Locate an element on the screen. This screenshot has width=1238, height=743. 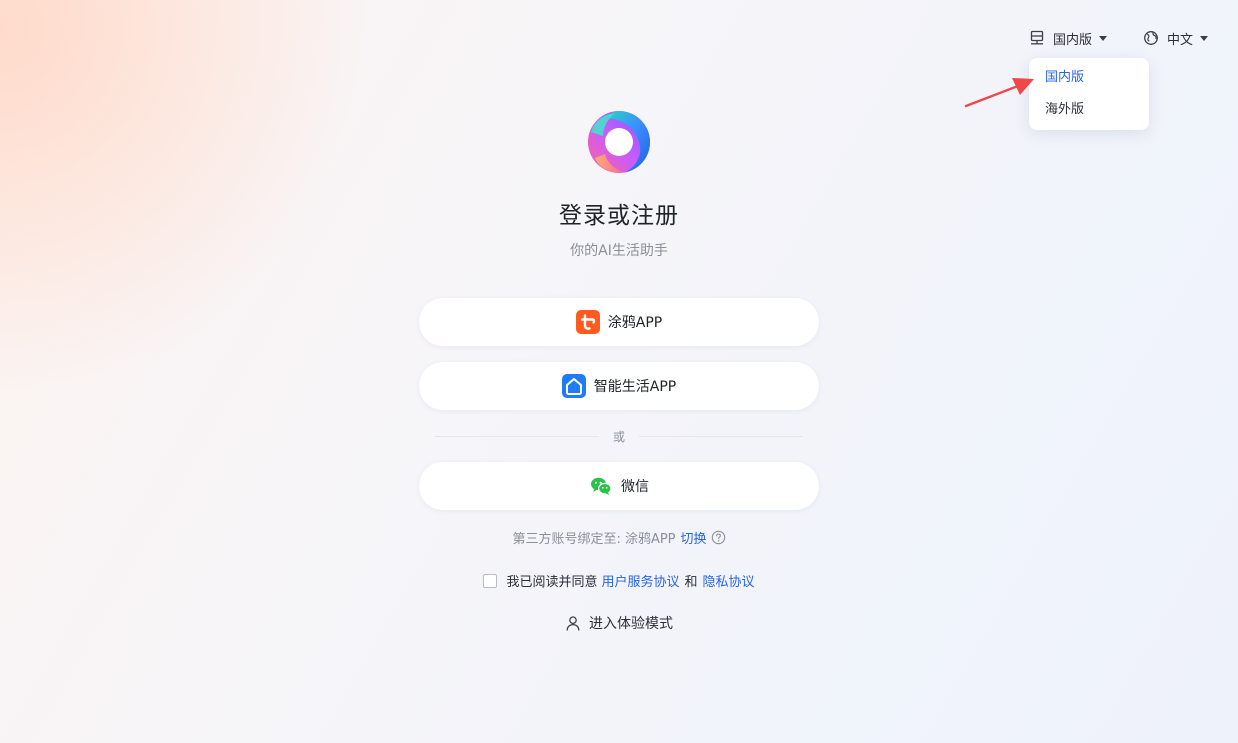
or-divider: 或 is located at coordinates (619, 436).